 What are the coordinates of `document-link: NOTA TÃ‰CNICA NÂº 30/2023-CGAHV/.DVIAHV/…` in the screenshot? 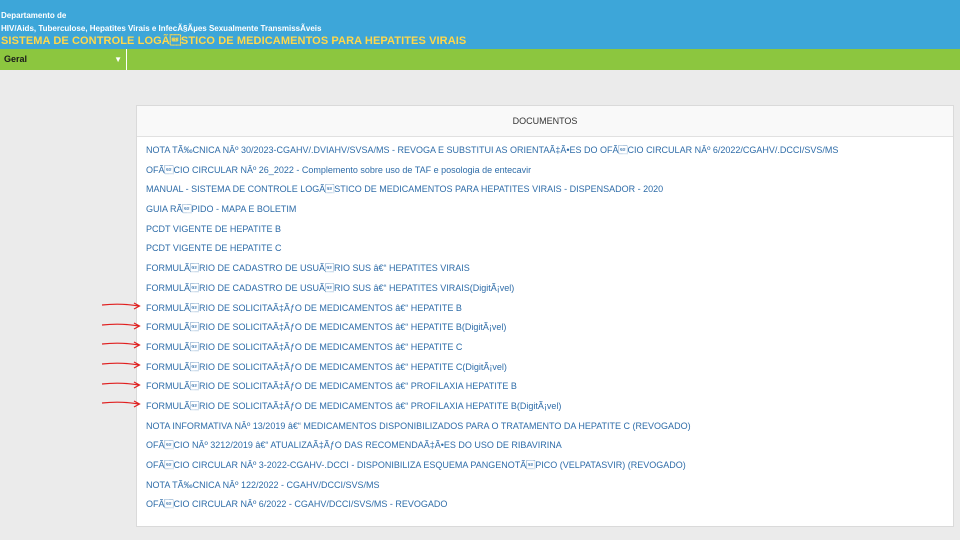 It's located at (492, 155).